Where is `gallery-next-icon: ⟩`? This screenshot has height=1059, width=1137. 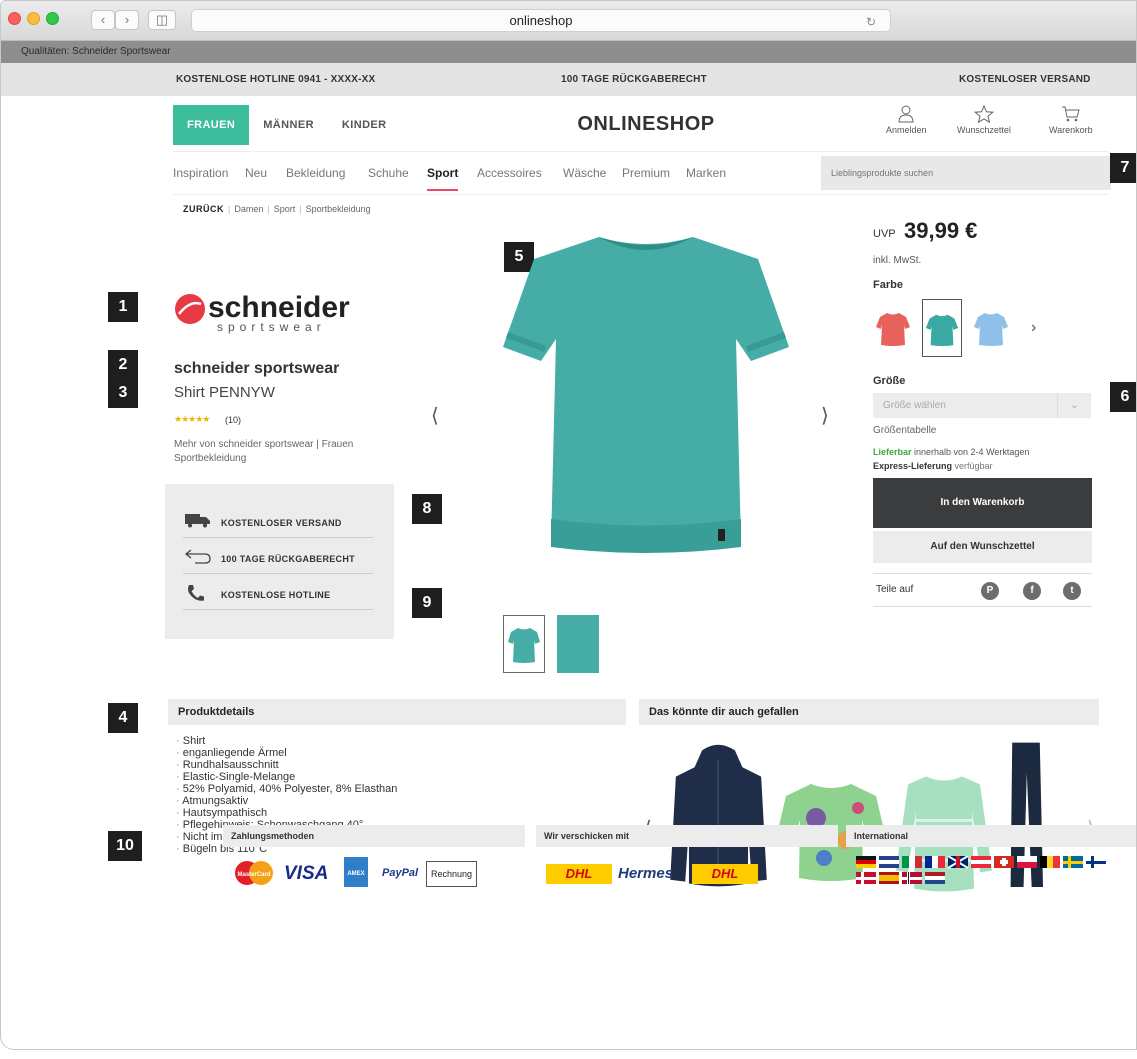
gallery-next-icon: ⟩ is located at coordinates (825, 415).